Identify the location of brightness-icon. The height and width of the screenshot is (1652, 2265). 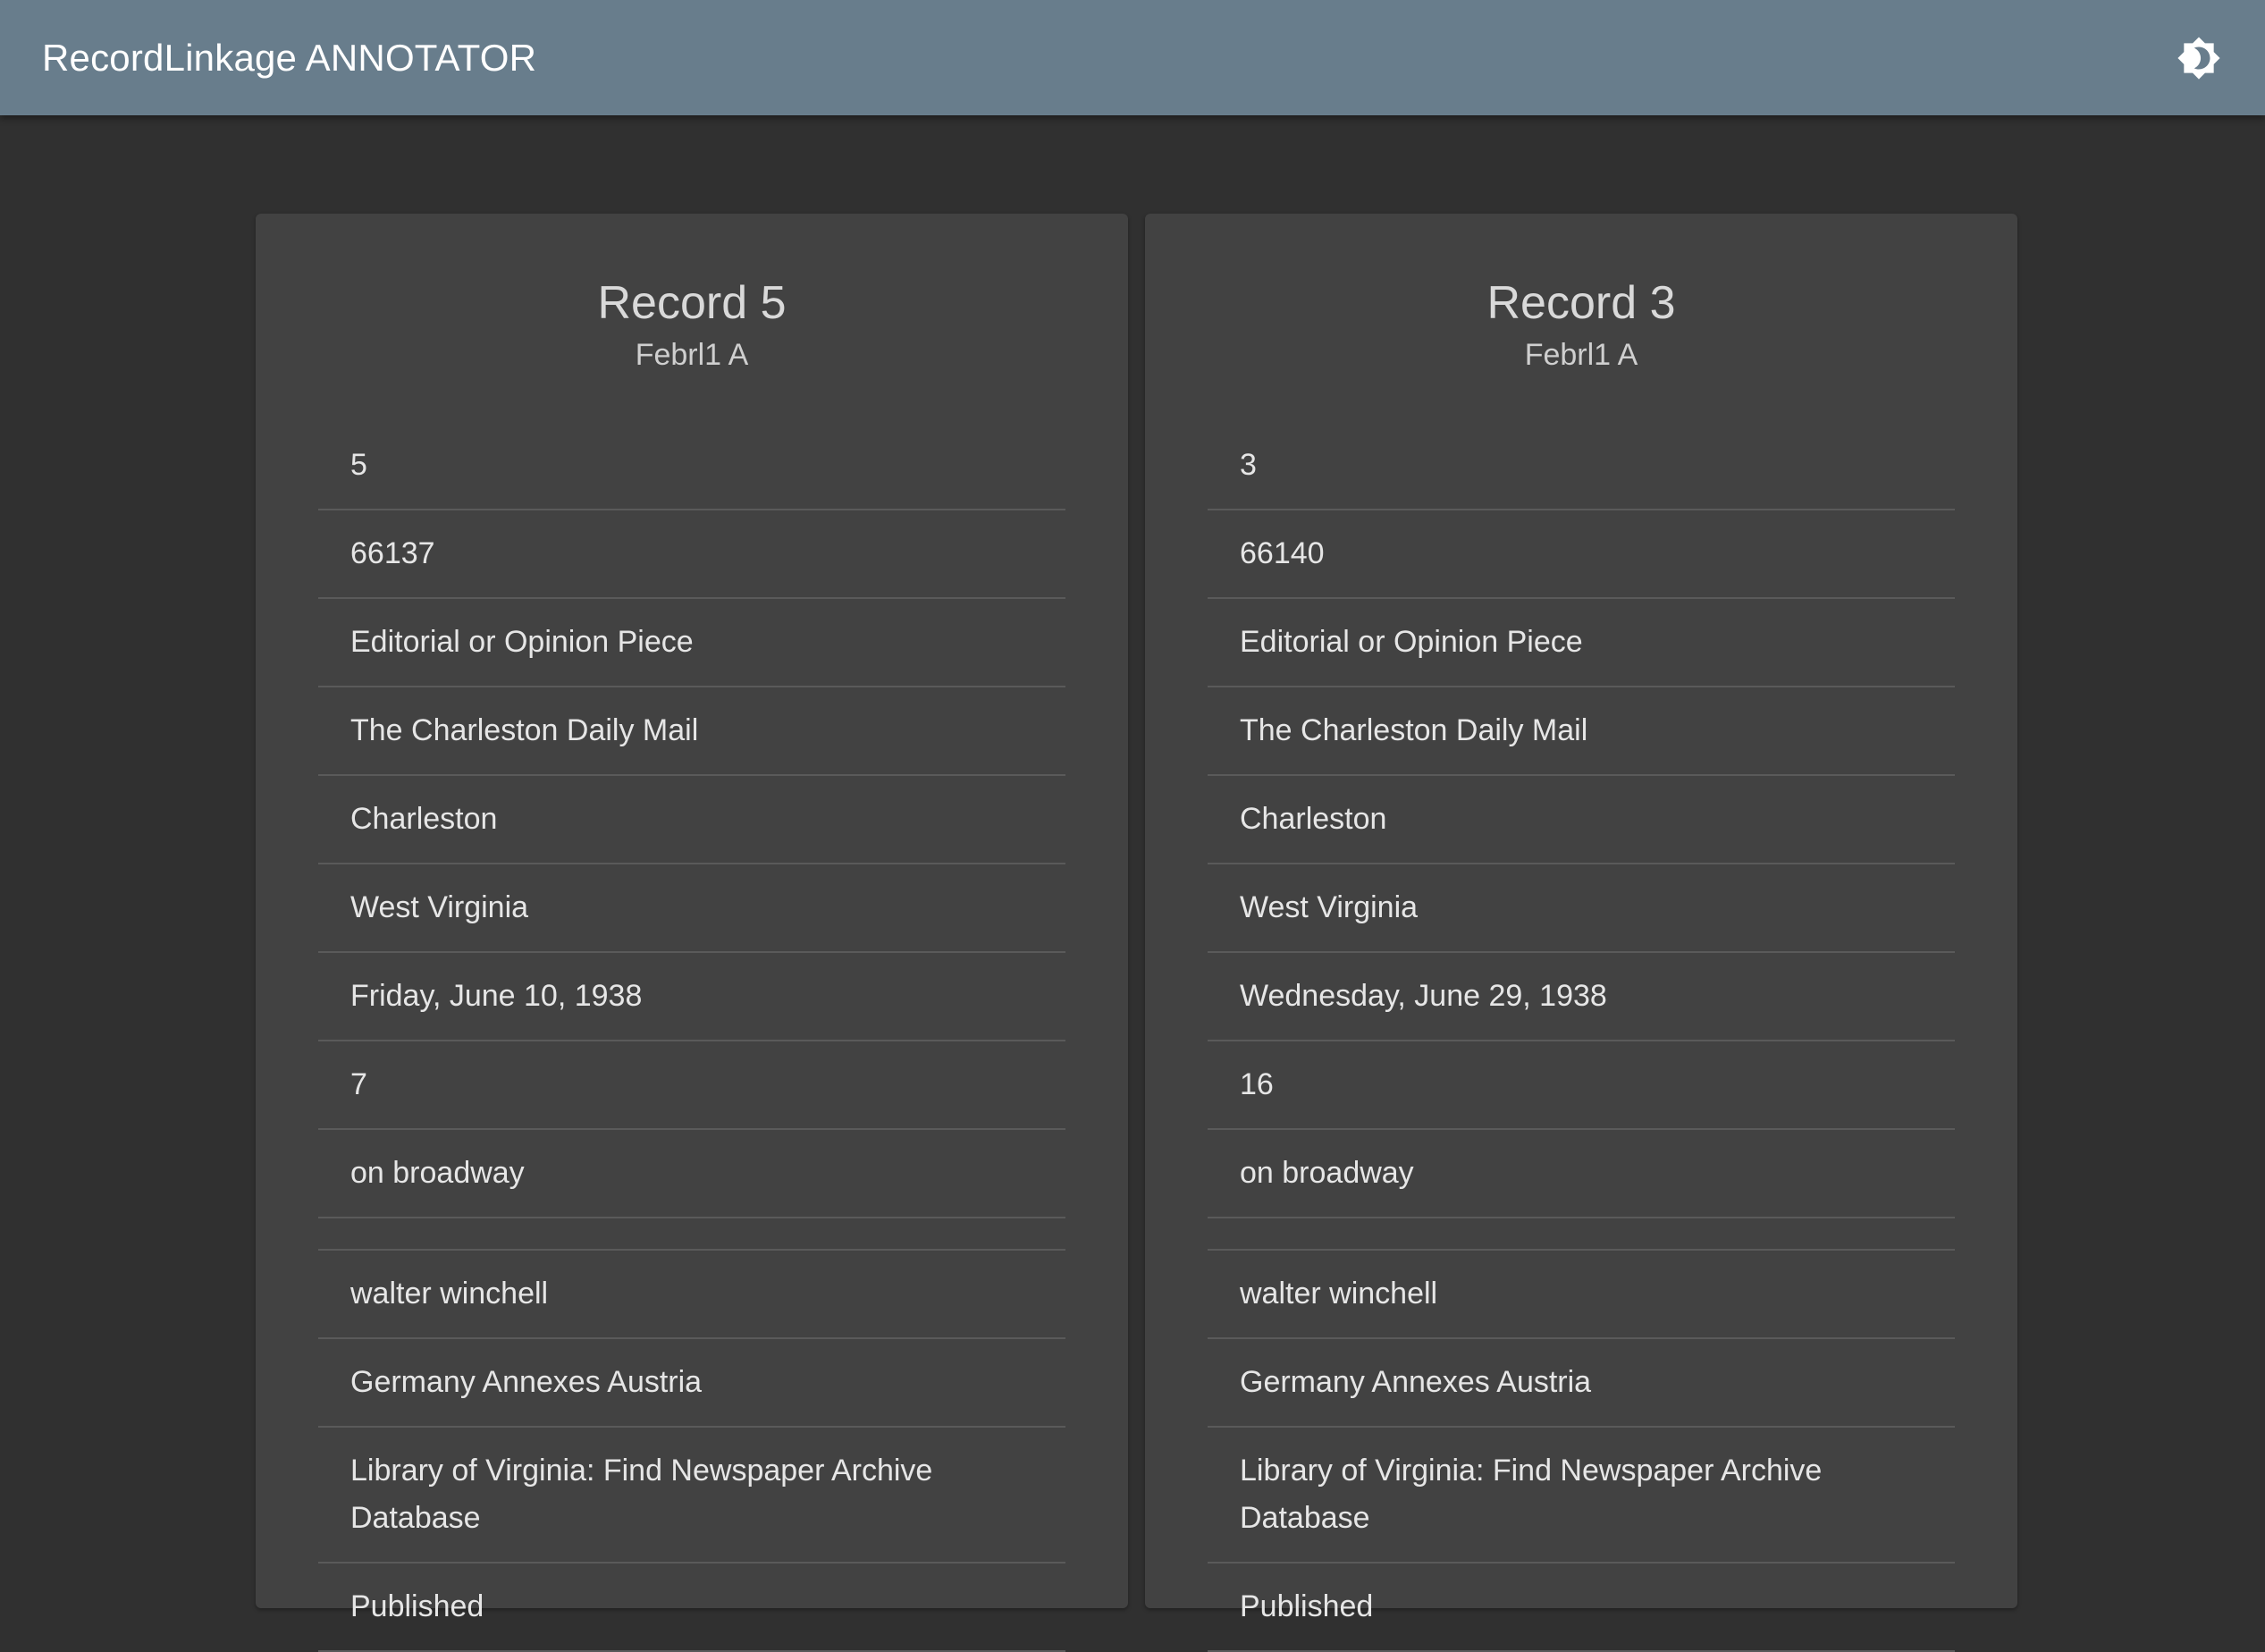
(2198, 58).